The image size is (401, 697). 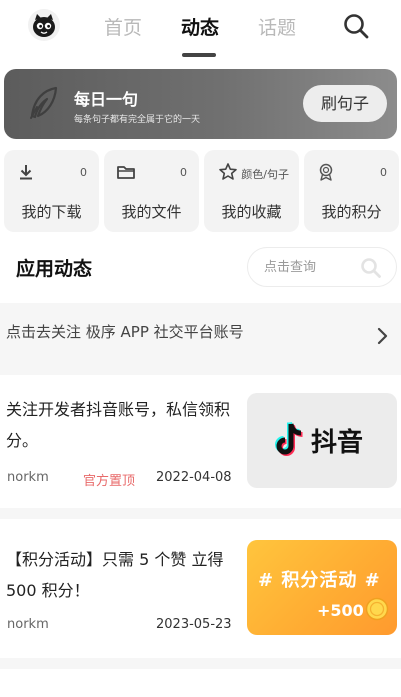 I want to click on thumbnail-activity-text: # 积分活动 #, so click(x=319, y=580).